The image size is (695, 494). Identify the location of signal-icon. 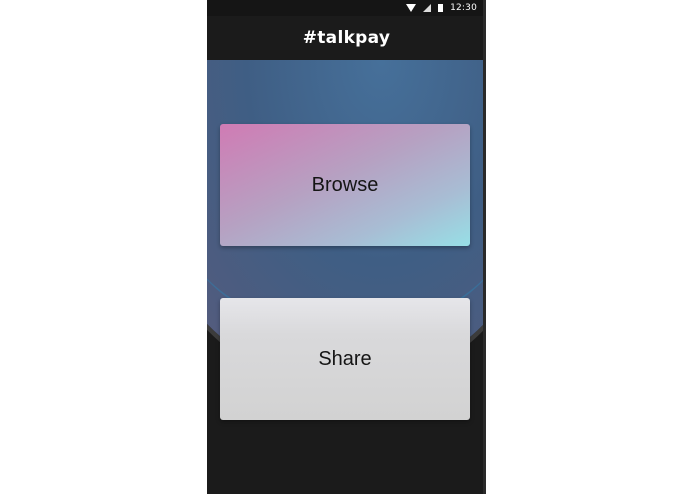
(427, 8).